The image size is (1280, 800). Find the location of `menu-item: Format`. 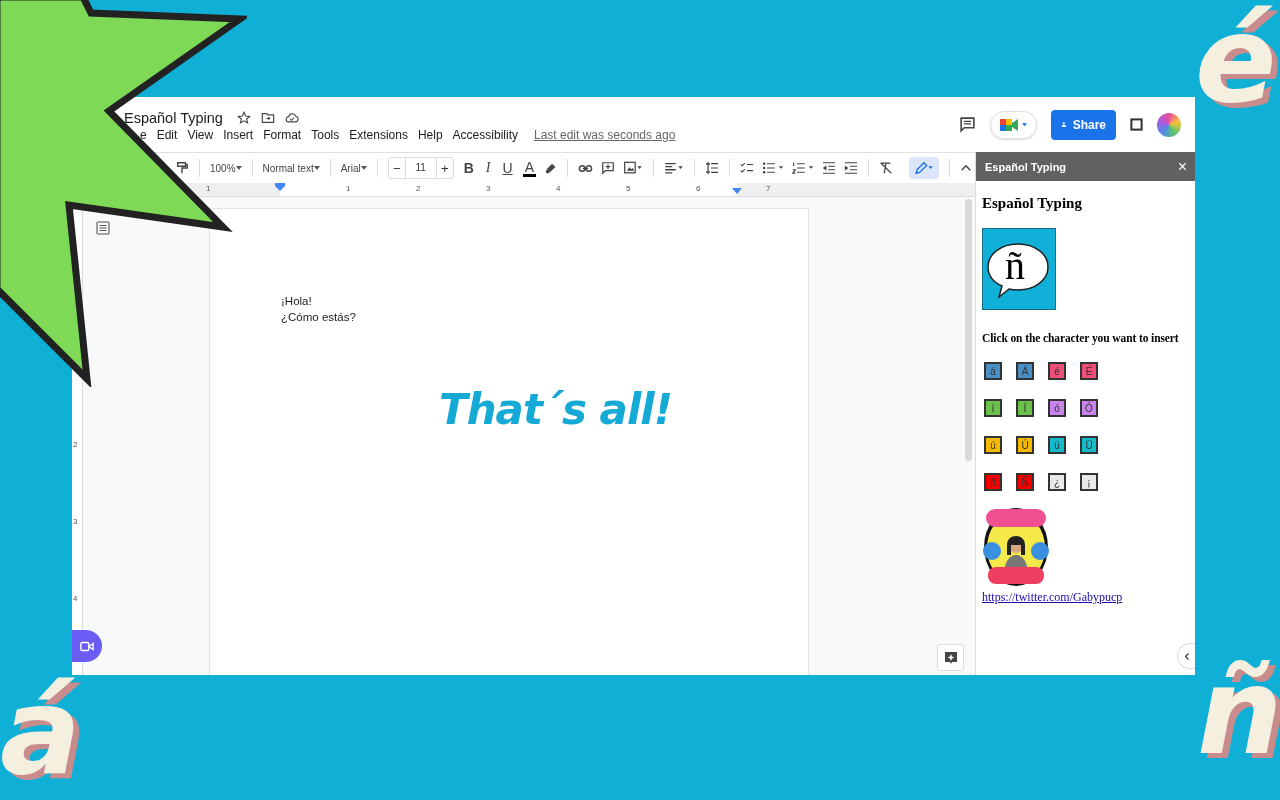

menu-item: Format is located at coordinates (282, 134).